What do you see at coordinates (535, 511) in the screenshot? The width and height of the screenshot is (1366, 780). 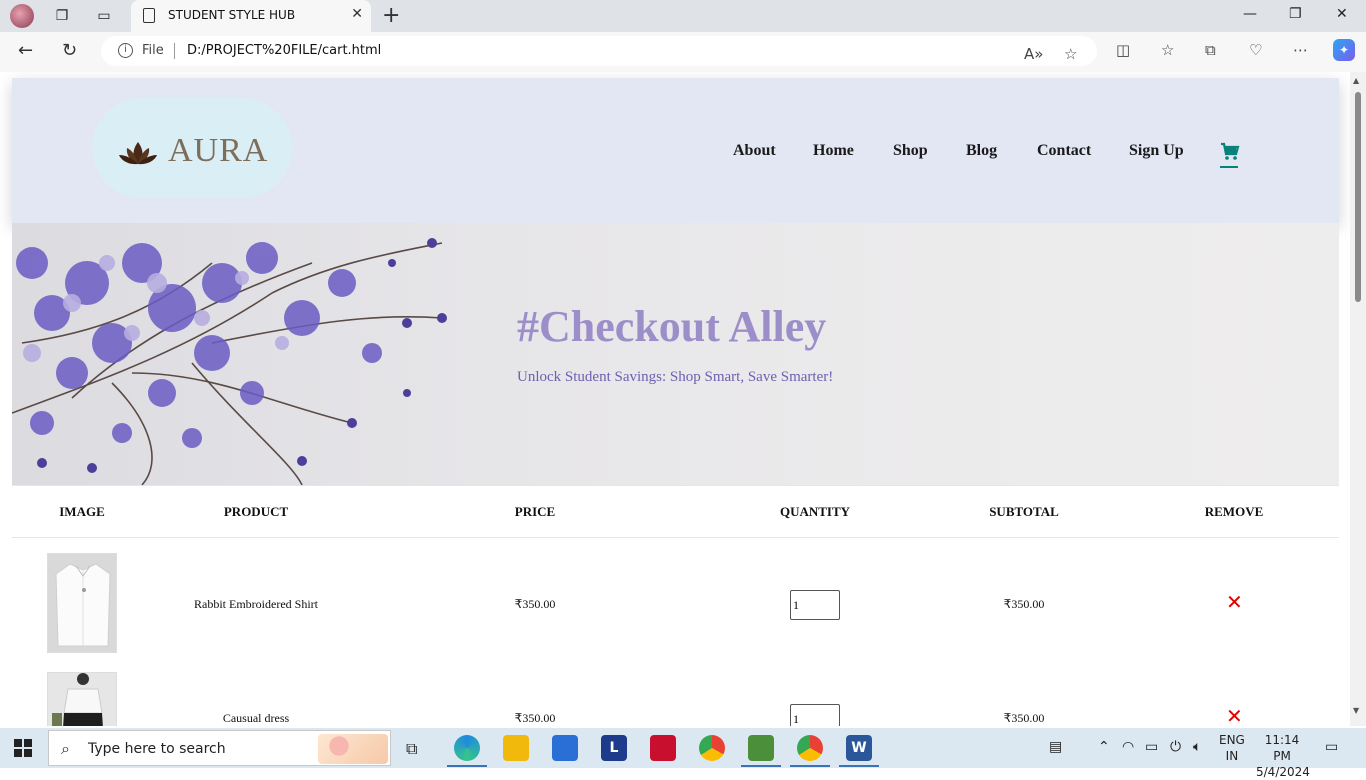 I see `header-price: PRICE` at bounding box center [535, 511].